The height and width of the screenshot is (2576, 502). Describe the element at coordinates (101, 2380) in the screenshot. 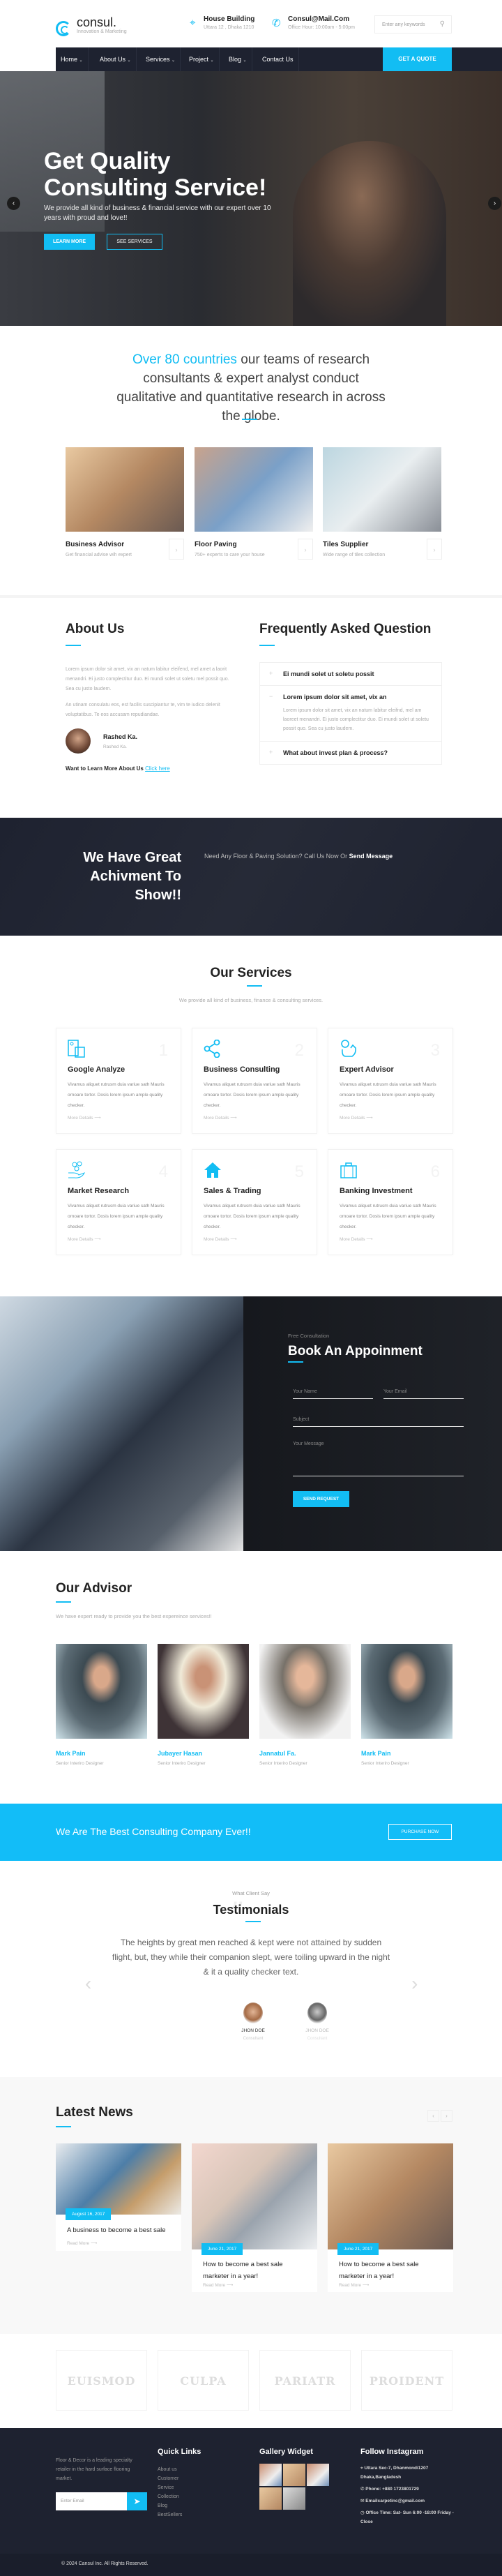

I see `partner-logo: EUISMOD` at that location.